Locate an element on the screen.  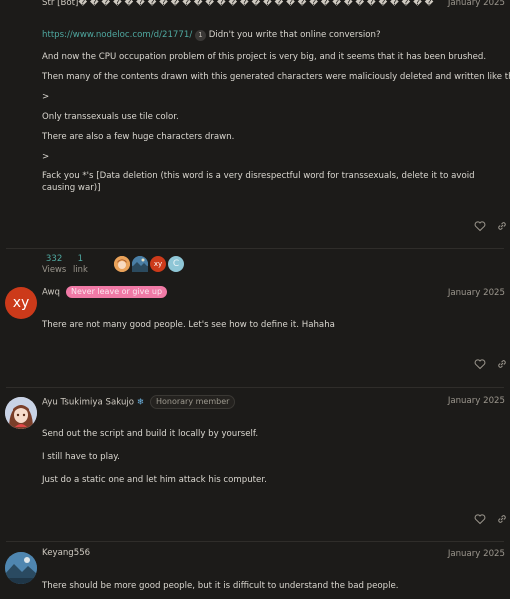
post-paragraph: I still have to play. is located at coordinates (81, 457).